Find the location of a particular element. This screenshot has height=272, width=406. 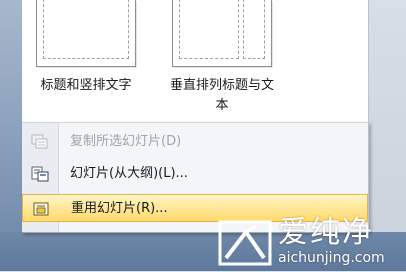

menu-item-label: 复制所选幻灯片(D) is located at coordinates (126, 141).